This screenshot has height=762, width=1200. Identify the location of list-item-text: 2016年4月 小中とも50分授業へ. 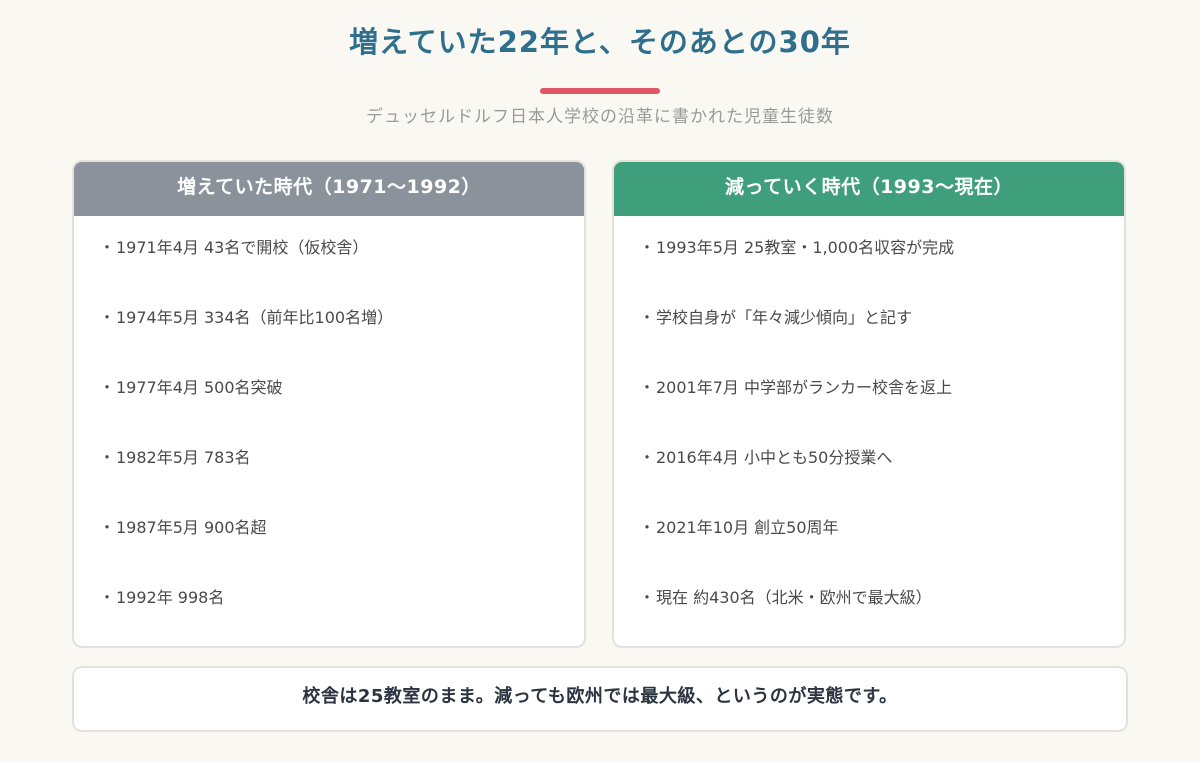
(774, 457).